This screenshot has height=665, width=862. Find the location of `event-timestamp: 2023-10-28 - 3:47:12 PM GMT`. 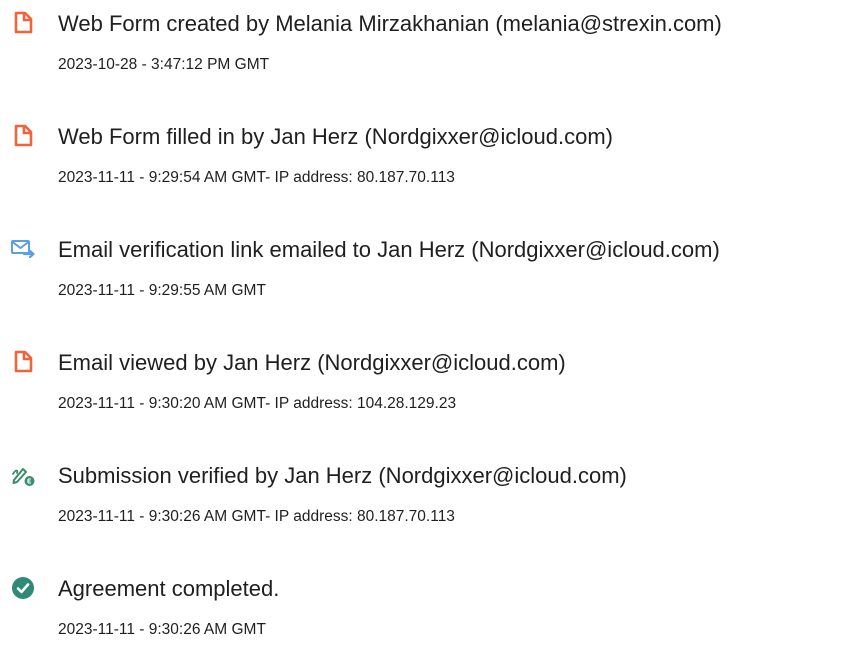

event-timestamp: 2023-10-28 - 3:47:12 PM GMT is located at coordinates (164, 64).